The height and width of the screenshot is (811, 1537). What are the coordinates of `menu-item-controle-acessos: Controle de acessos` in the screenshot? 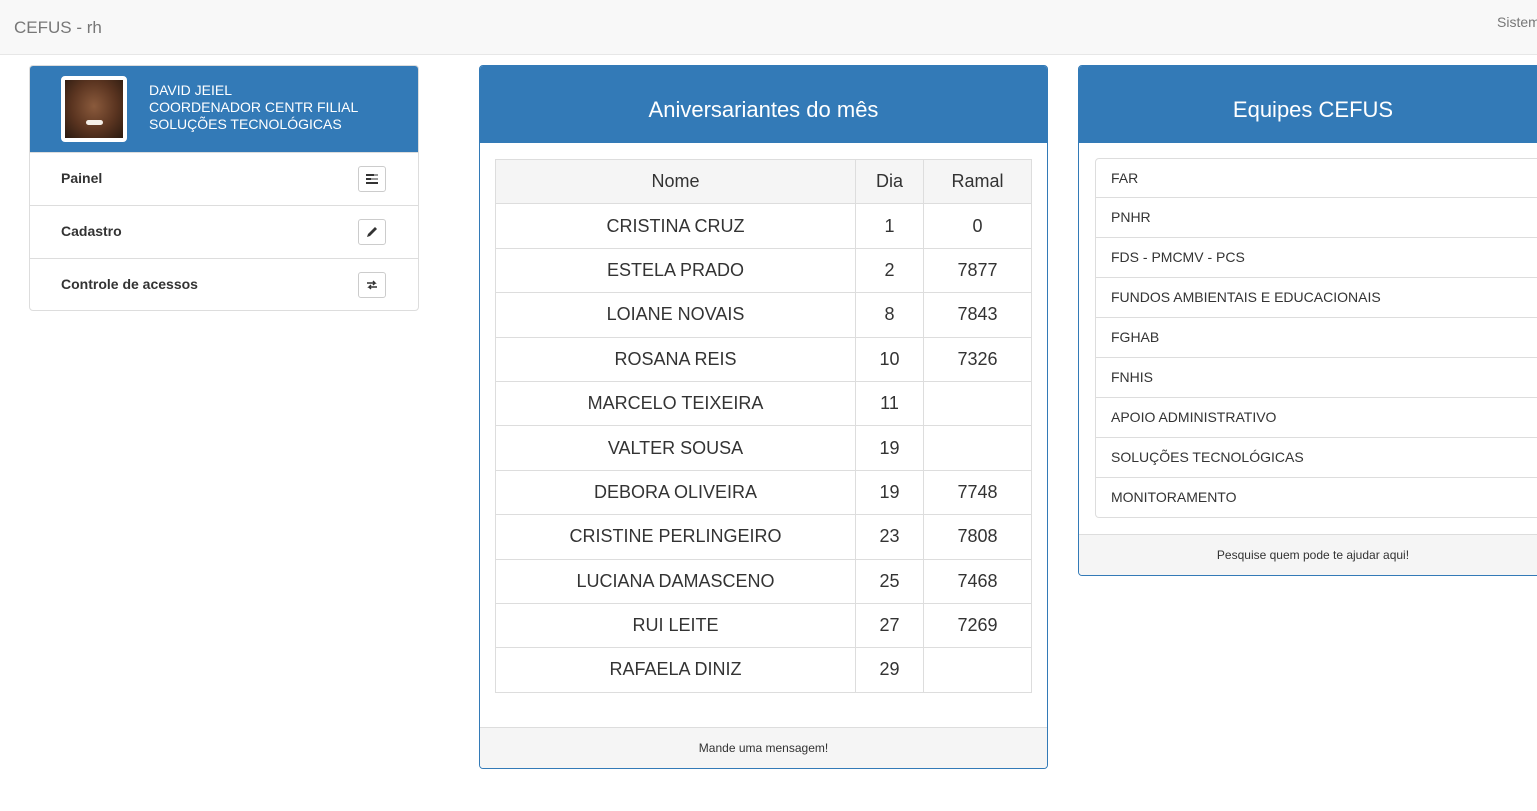 It's located at (224, 284).